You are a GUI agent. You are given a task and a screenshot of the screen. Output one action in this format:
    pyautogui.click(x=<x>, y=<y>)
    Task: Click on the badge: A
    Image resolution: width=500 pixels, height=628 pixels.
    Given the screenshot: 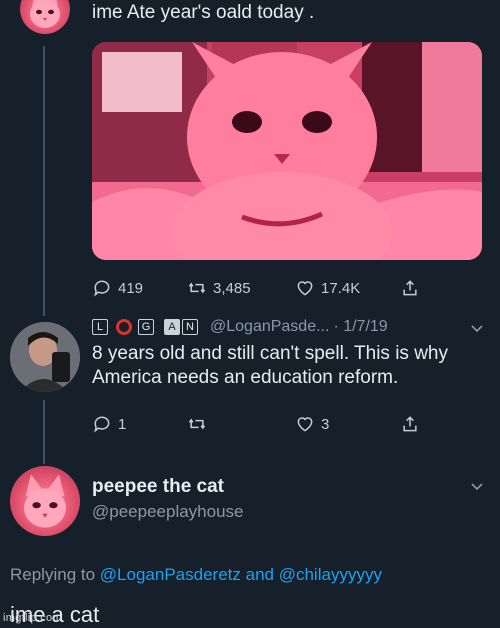 What is the action you would take?
    pyautogui.click(x=172, y=327)
    